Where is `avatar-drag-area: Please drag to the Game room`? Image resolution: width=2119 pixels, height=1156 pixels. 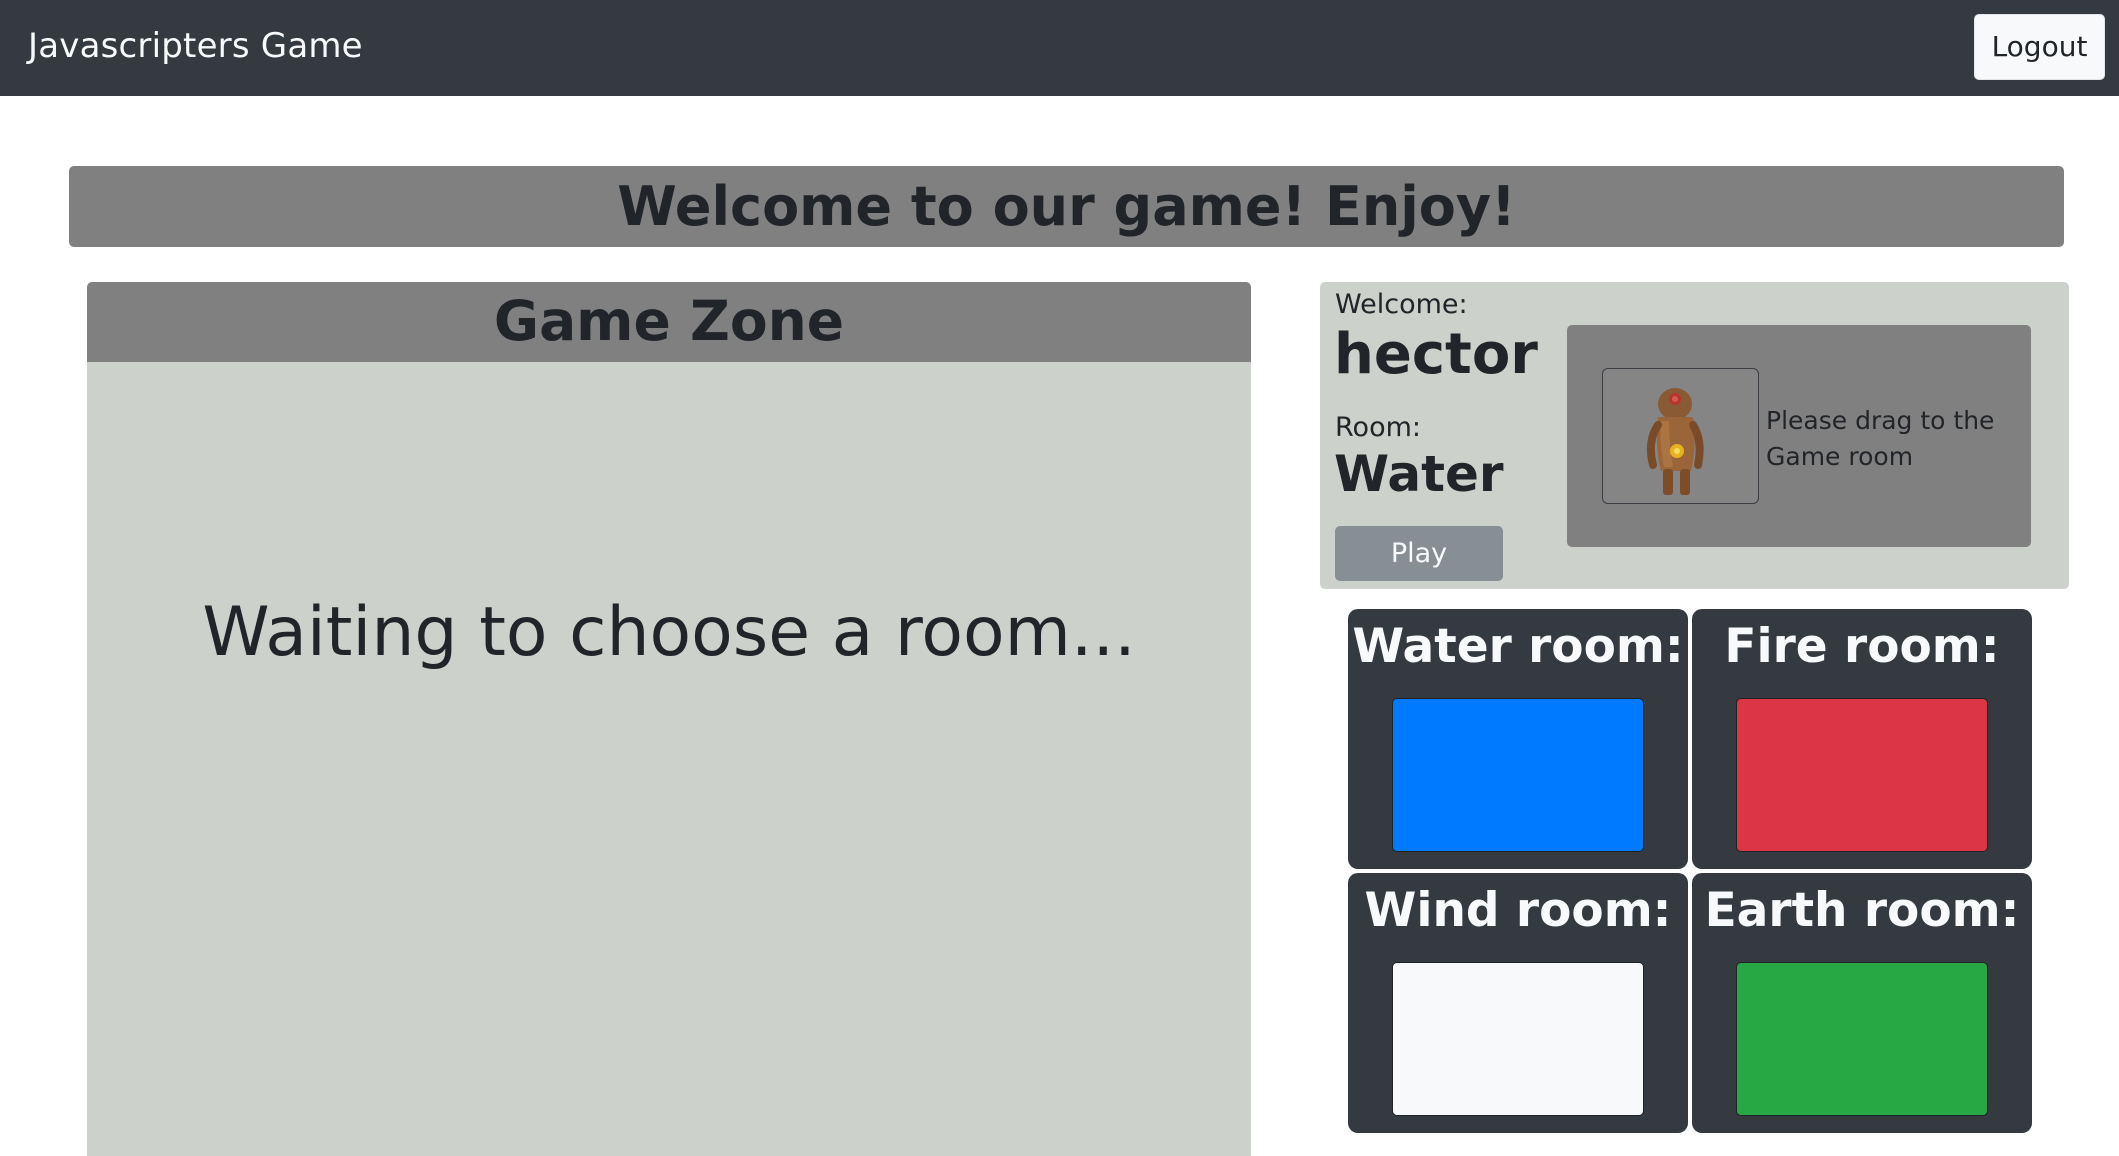
avatar-drag-area: Please drag to the Game room is located at coordinates (1799, 436).